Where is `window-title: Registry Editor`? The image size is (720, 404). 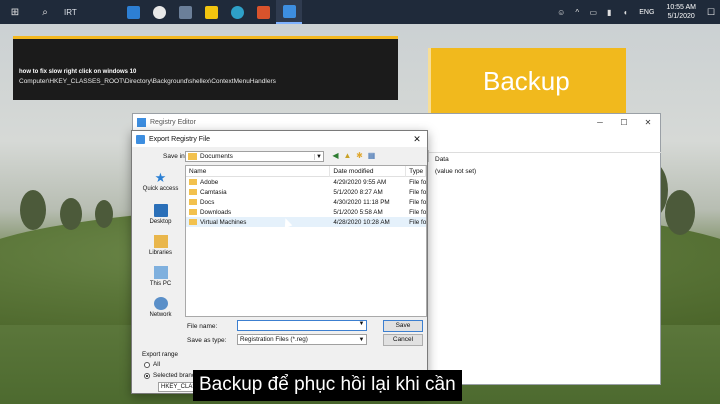 window-title: Registry Editor is located at coordinates (173, 122).